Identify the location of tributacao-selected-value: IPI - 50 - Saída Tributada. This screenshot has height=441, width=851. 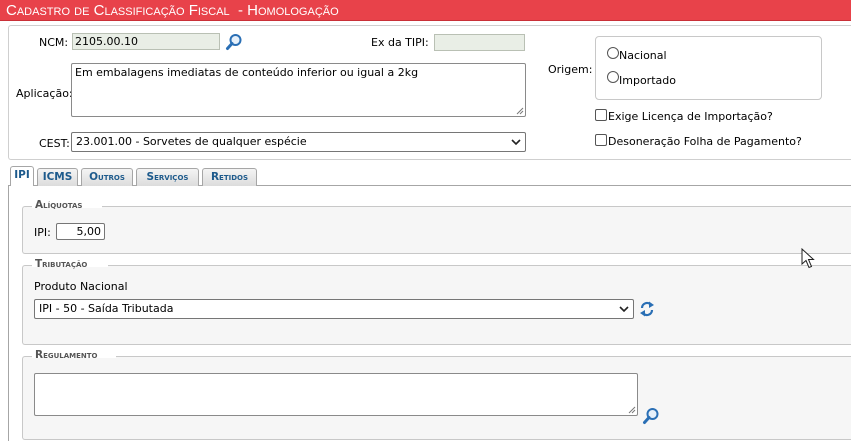
(106, 308).